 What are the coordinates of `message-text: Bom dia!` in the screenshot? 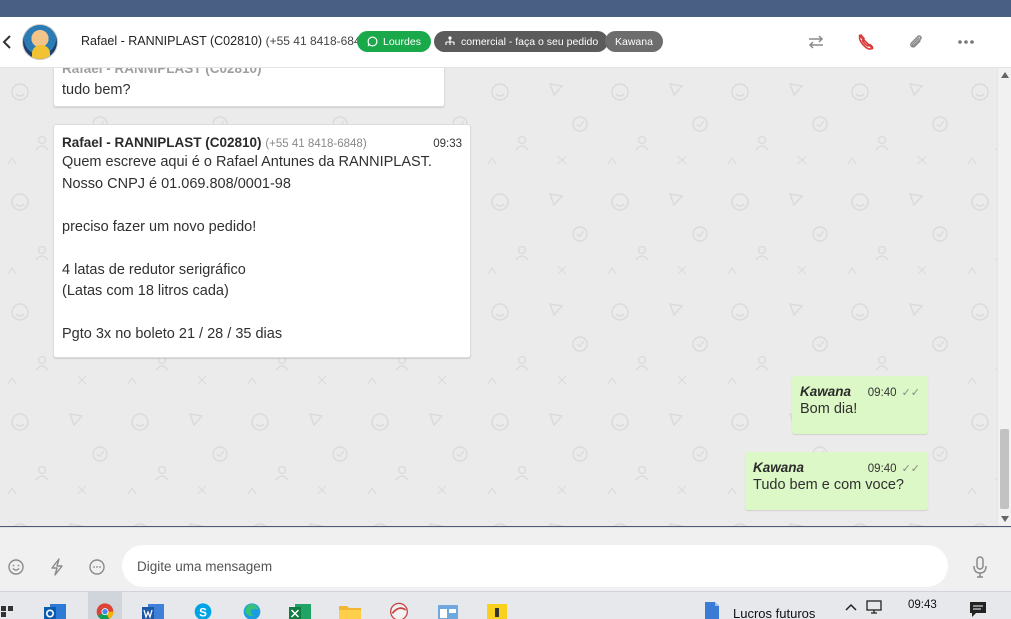 It's located at (829, 409).